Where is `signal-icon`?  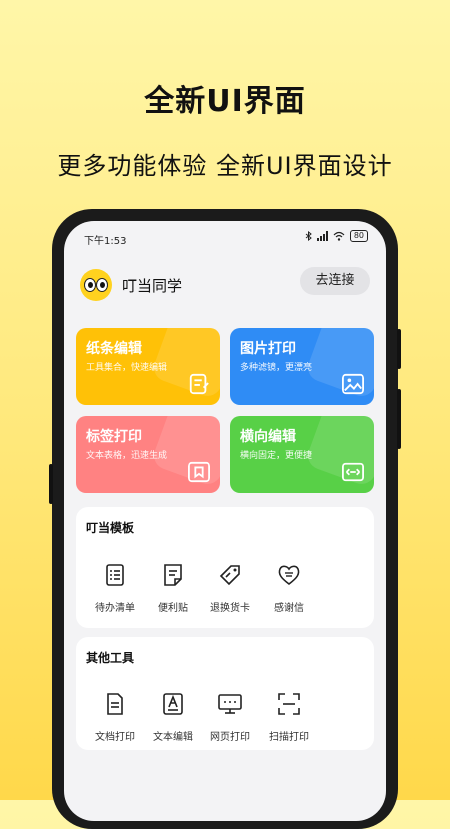
signal-icon is located at coordinates (322, 236).